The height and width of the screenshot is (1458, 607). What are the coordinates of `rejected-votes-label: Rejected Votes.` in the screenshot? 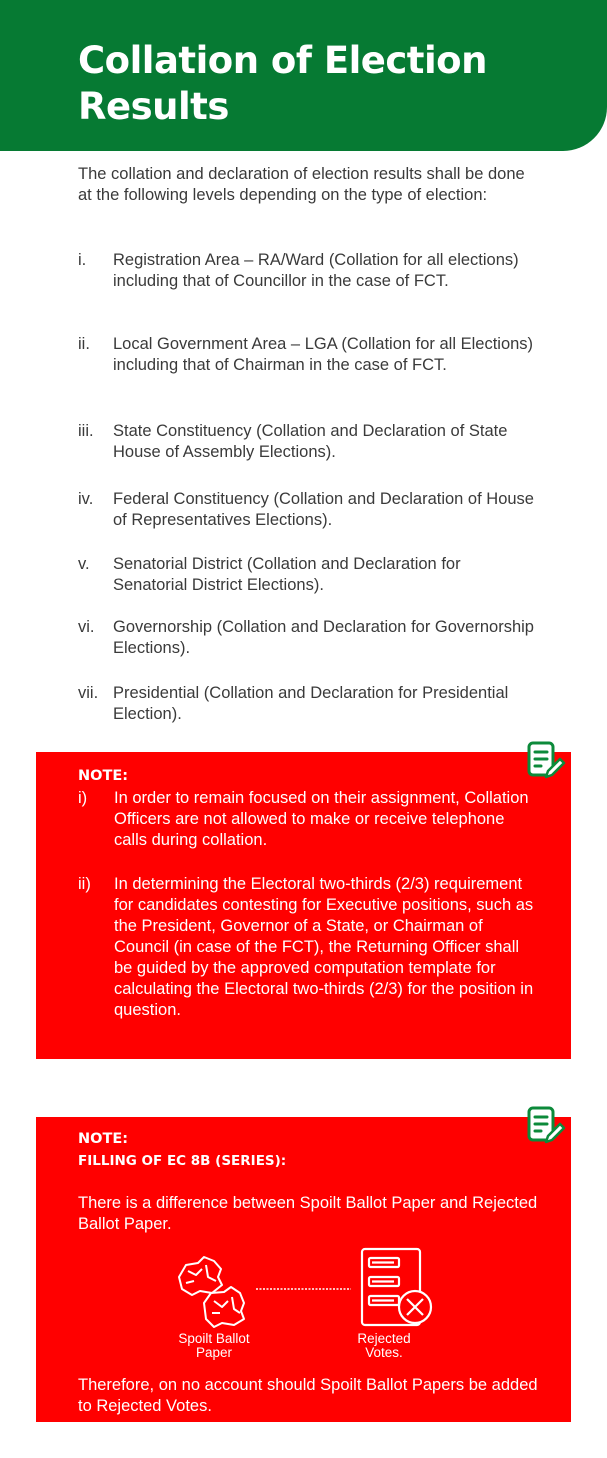 It's located at (384, 1345).